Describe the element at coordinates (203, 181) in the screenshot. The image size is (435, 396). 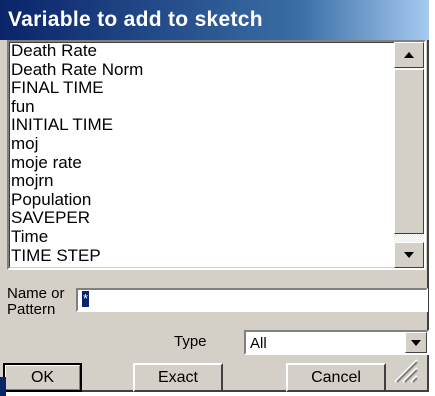
I see `list-item: mojrn` at that location.